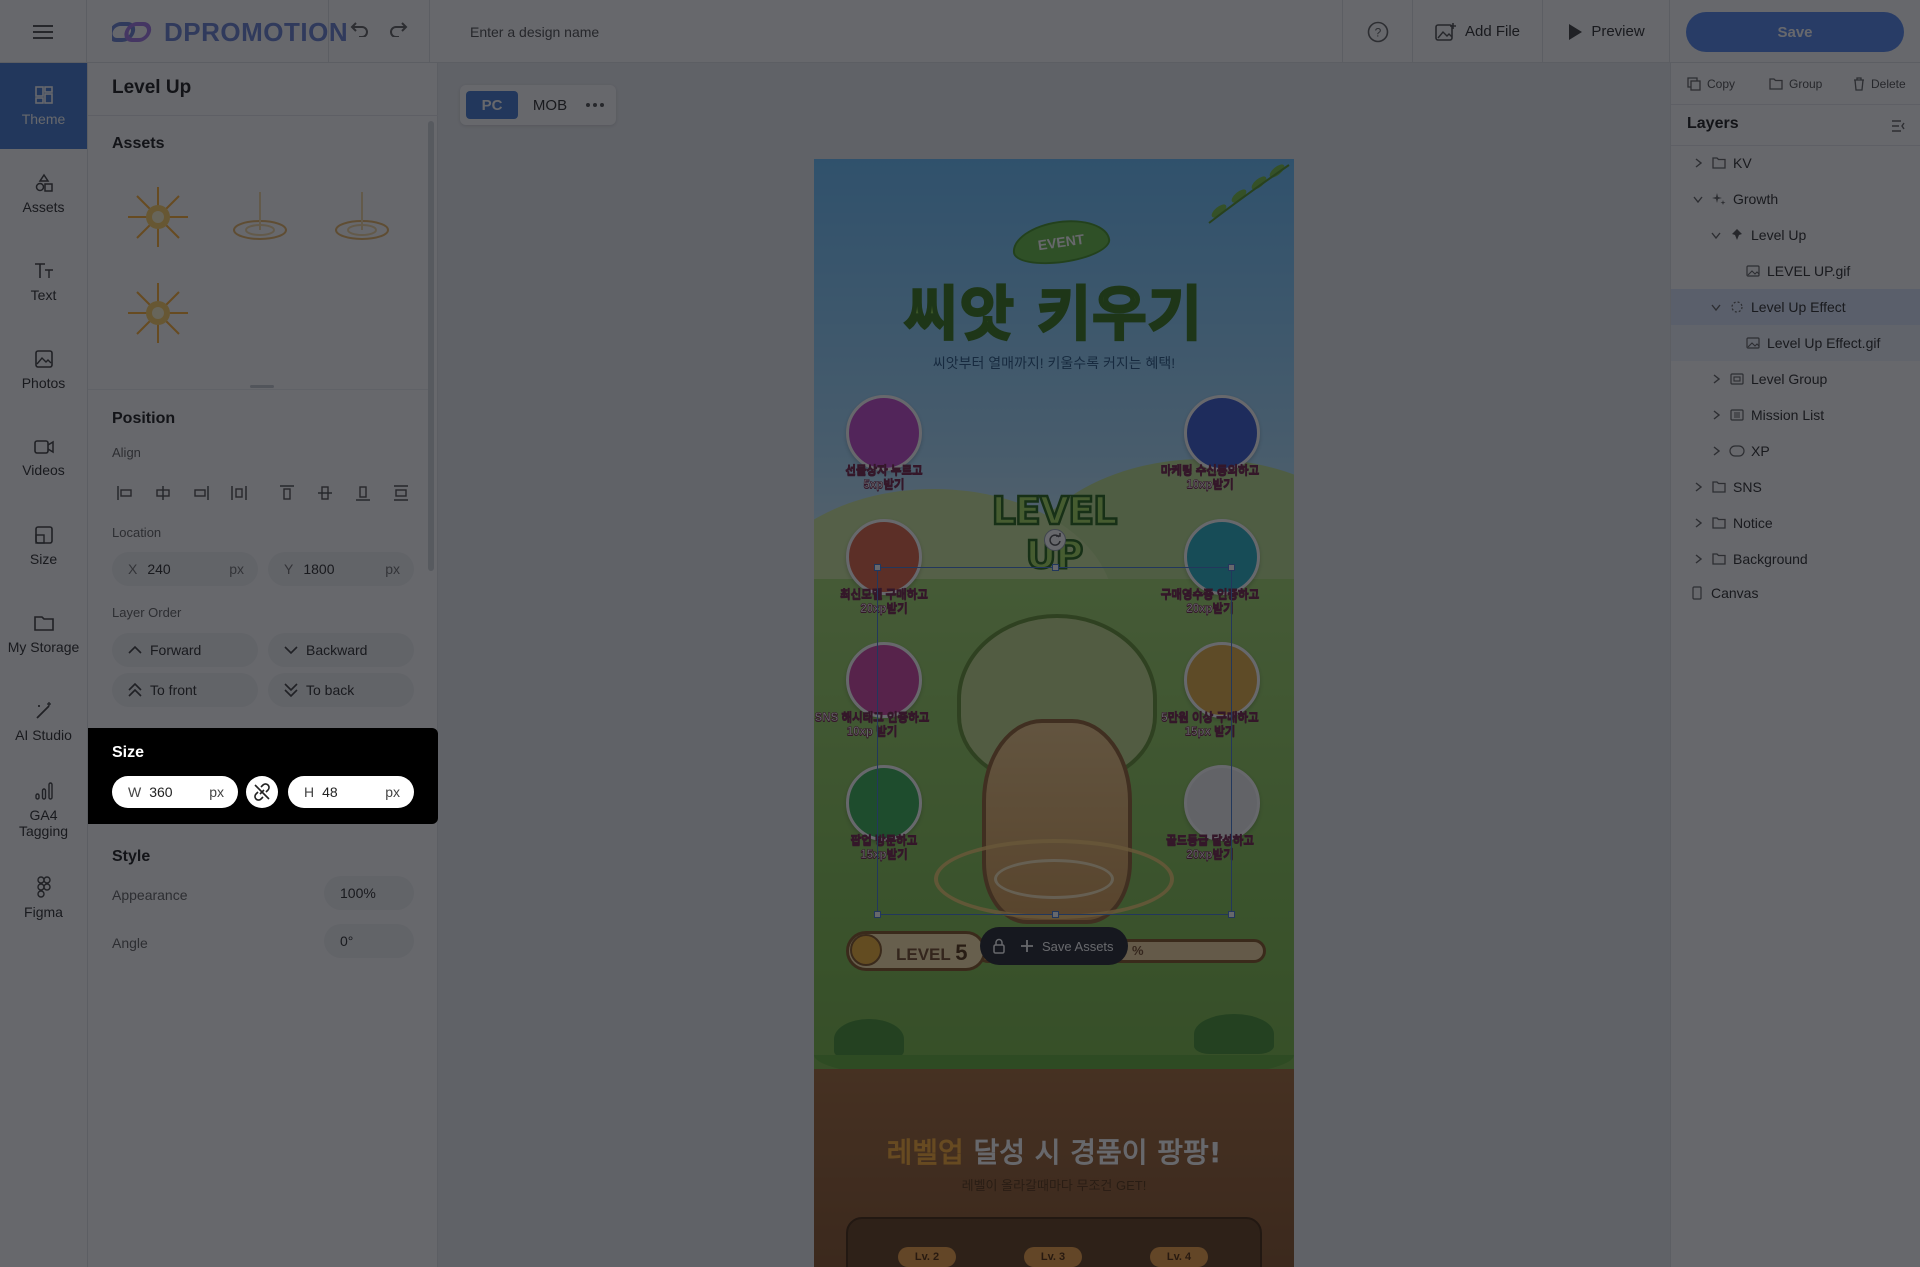 Image resolution: width=1920 pixels, height=1267 pixels. I want to click on rotate-handle, so click(1055, 540).